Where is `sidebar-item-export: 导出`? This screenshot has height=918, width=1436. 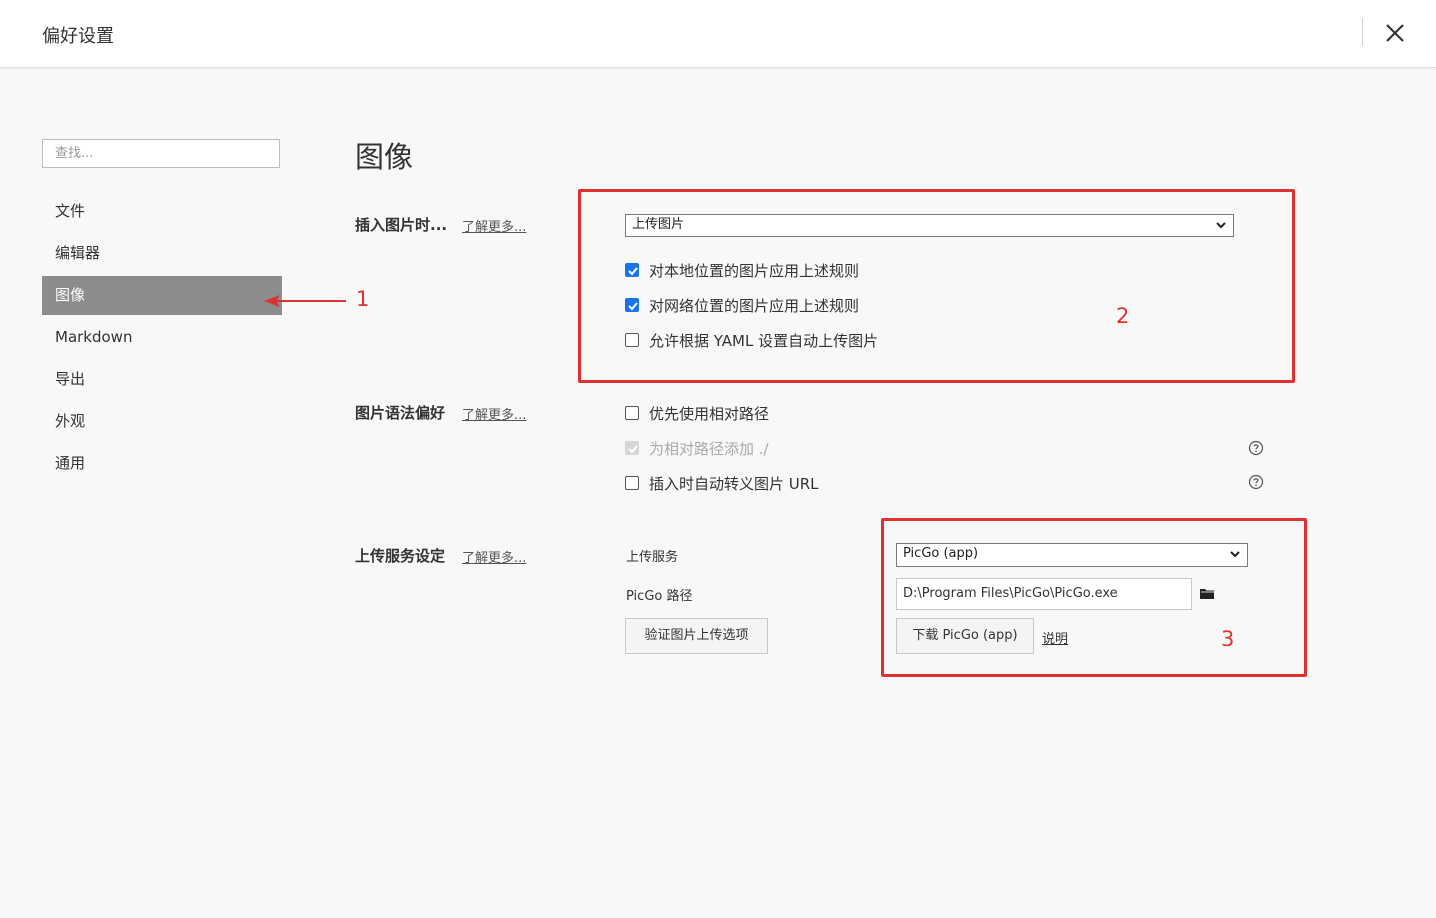
sidebar-item-export: 导出 is located at coordinates (162, 379).